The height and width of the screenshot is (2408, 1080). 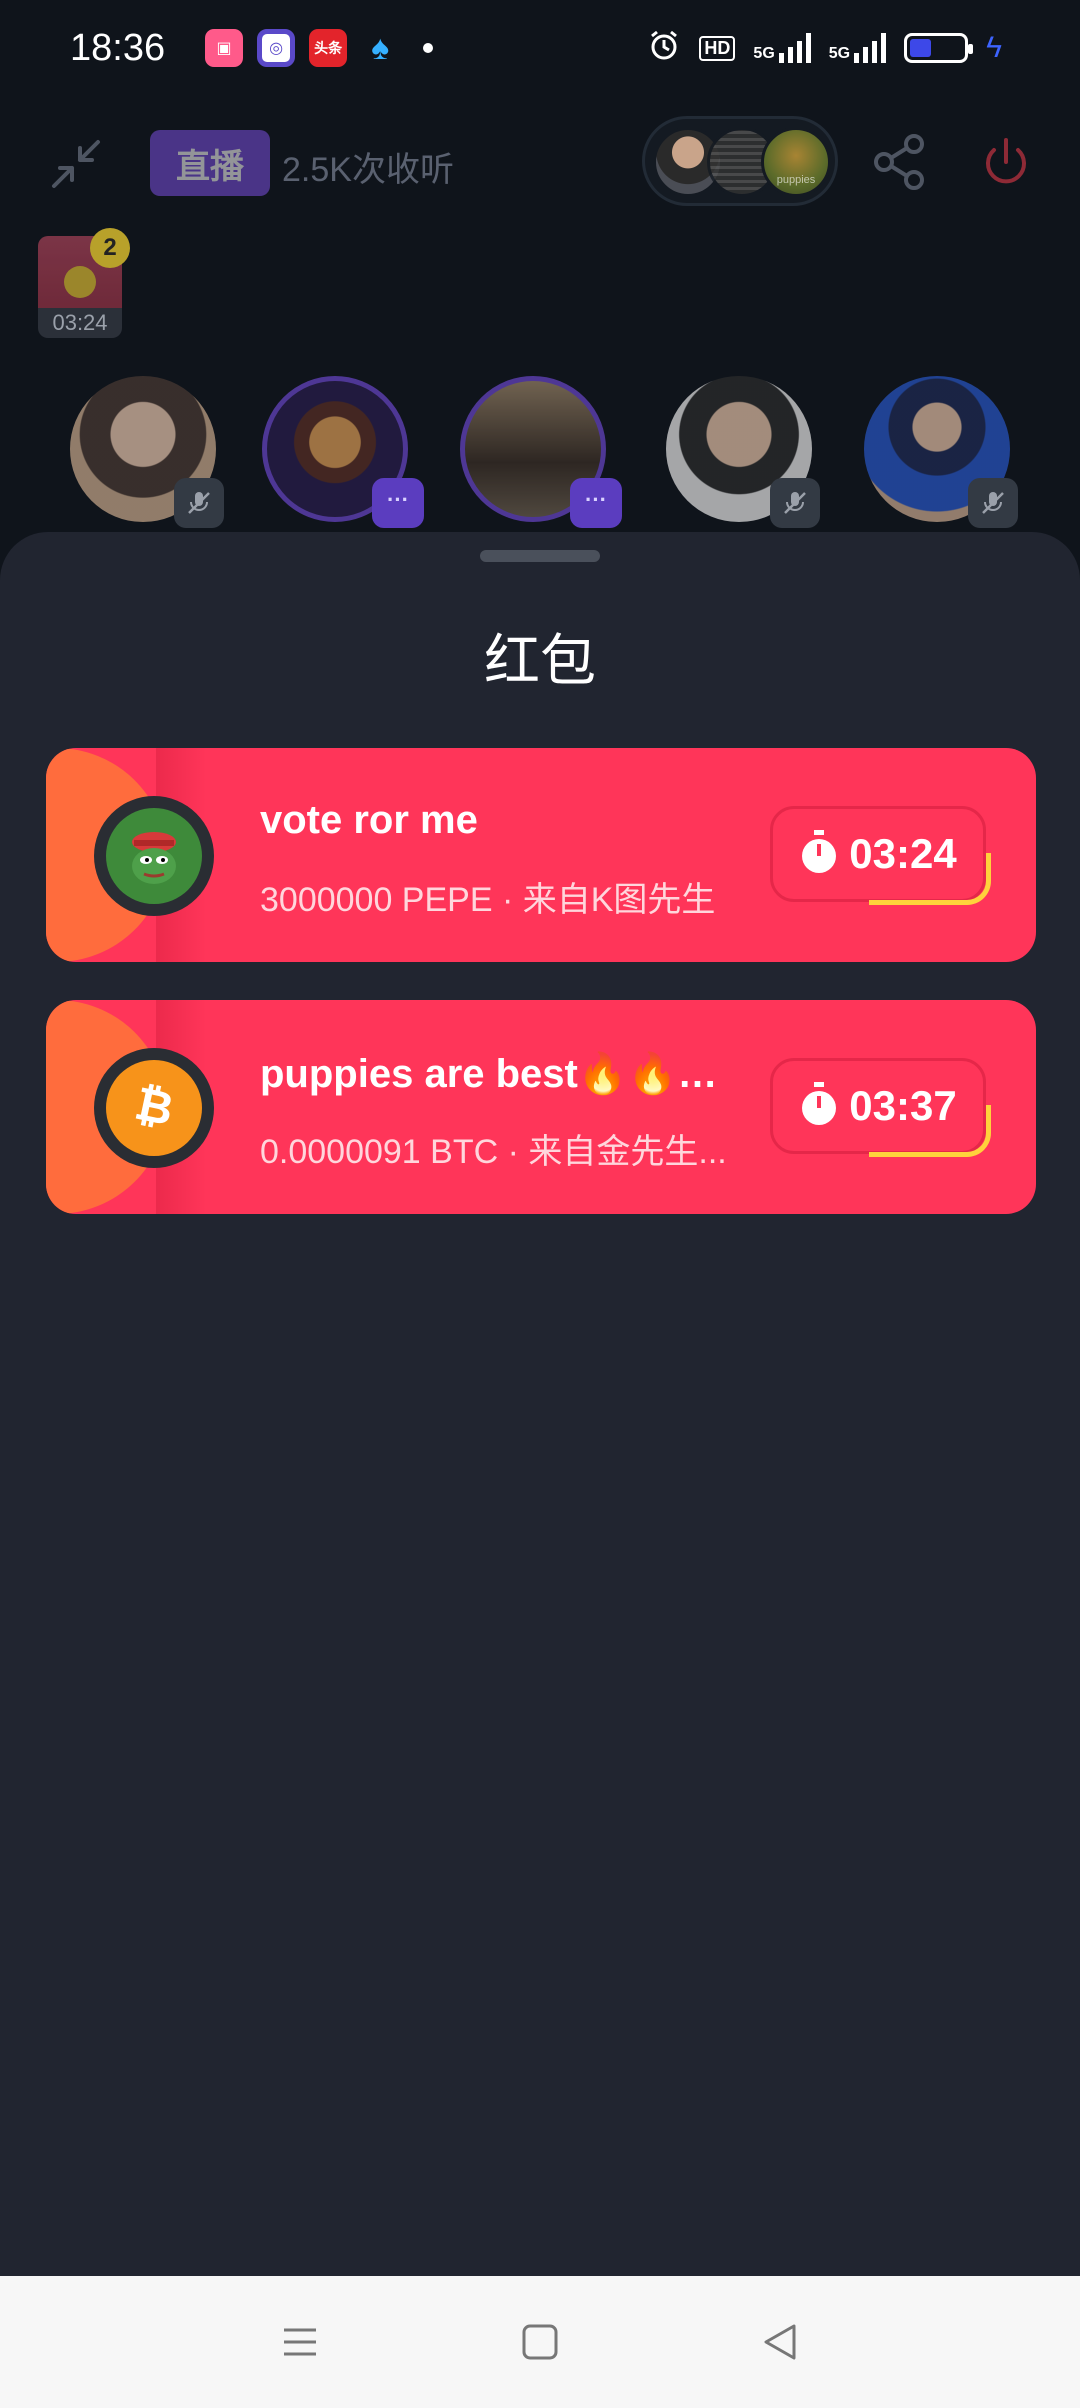 What do you see at coordinates (920, 48) in the screenshot?
I see `battery-fill` at bounding box center [920, 48].